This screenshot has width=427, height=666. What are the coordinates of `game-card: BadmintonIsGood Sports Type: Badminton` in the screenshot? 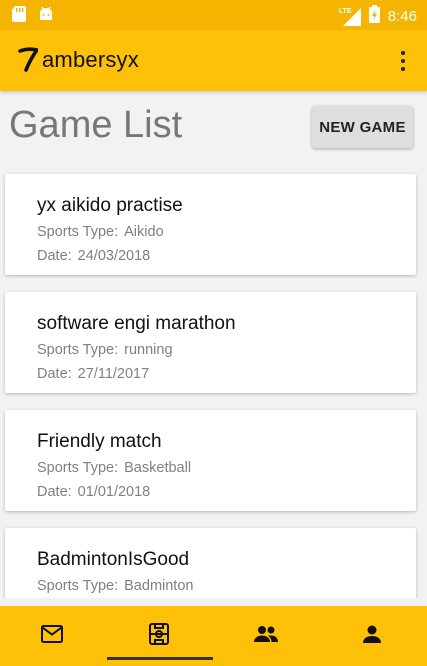 It's located at (210, 563).